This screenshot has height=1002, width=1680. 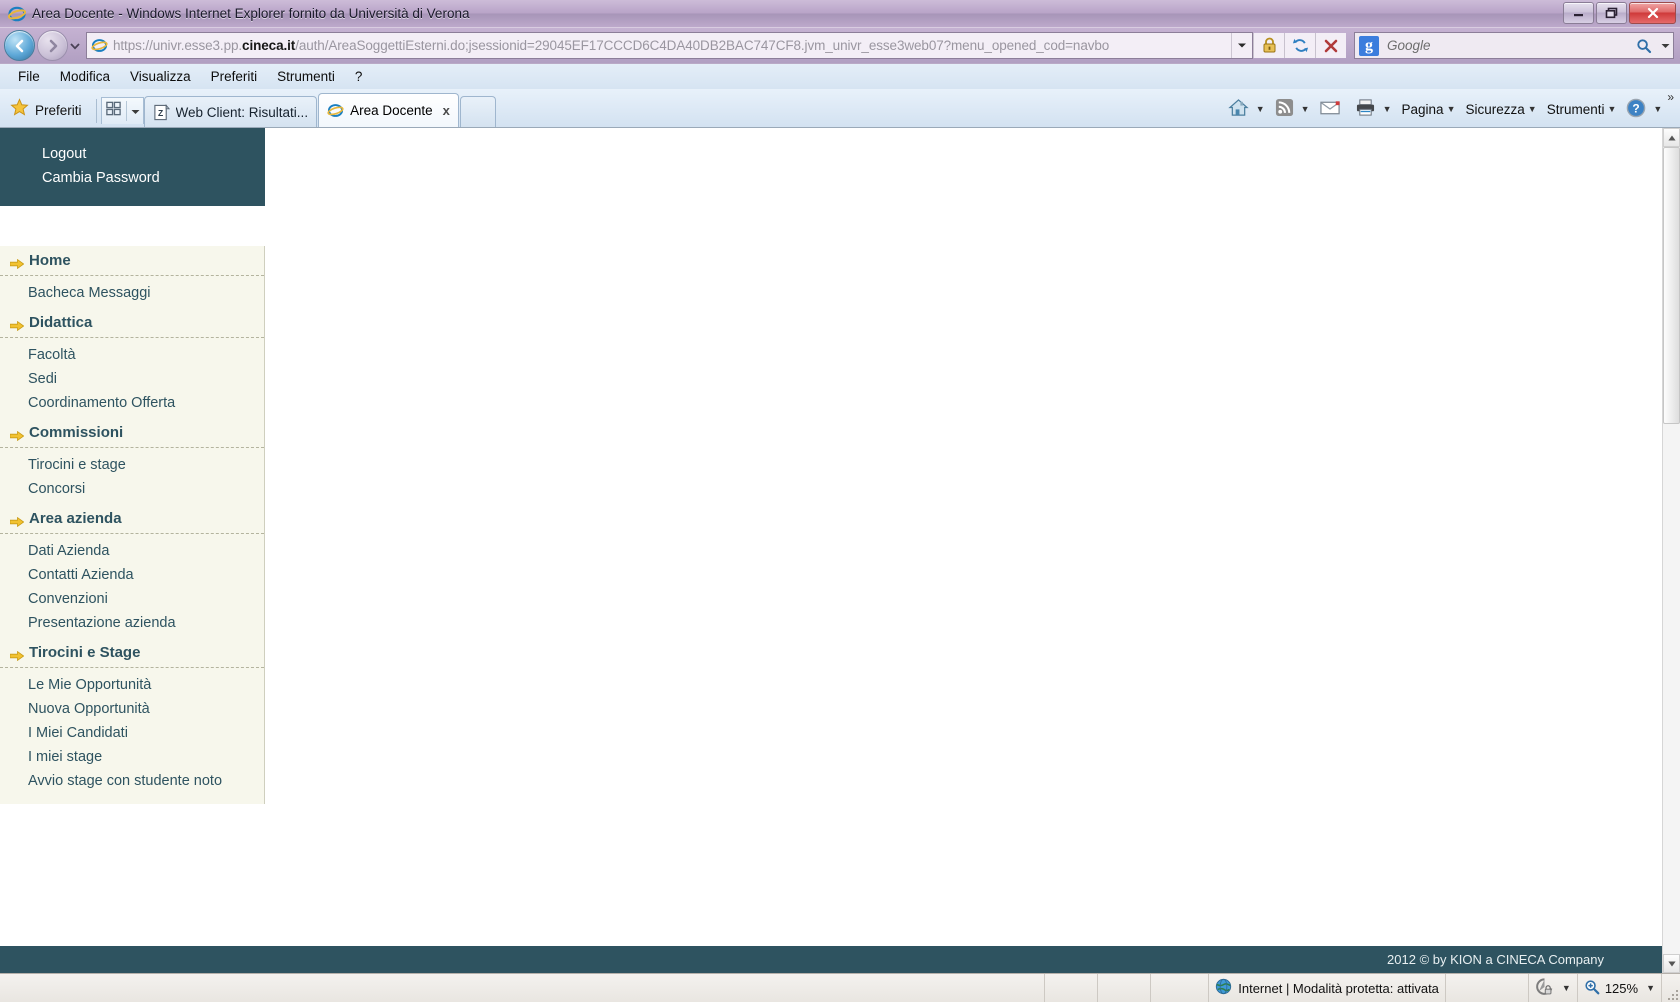 I want to click on scrollbar-thumb, so click(x=1671, y=285).